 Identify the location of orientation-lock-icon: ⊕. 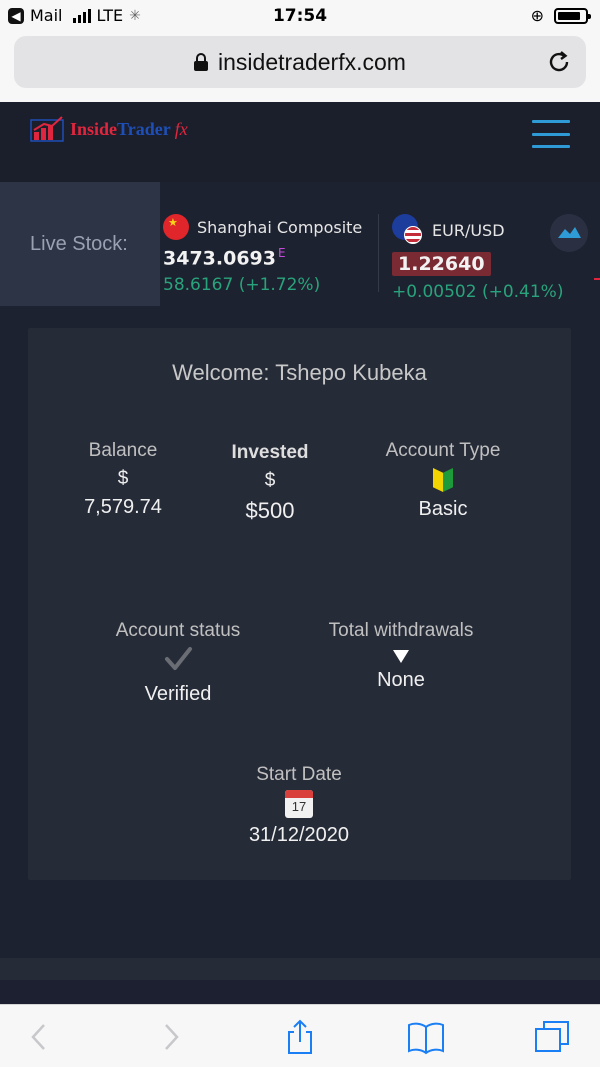
(537, 15).